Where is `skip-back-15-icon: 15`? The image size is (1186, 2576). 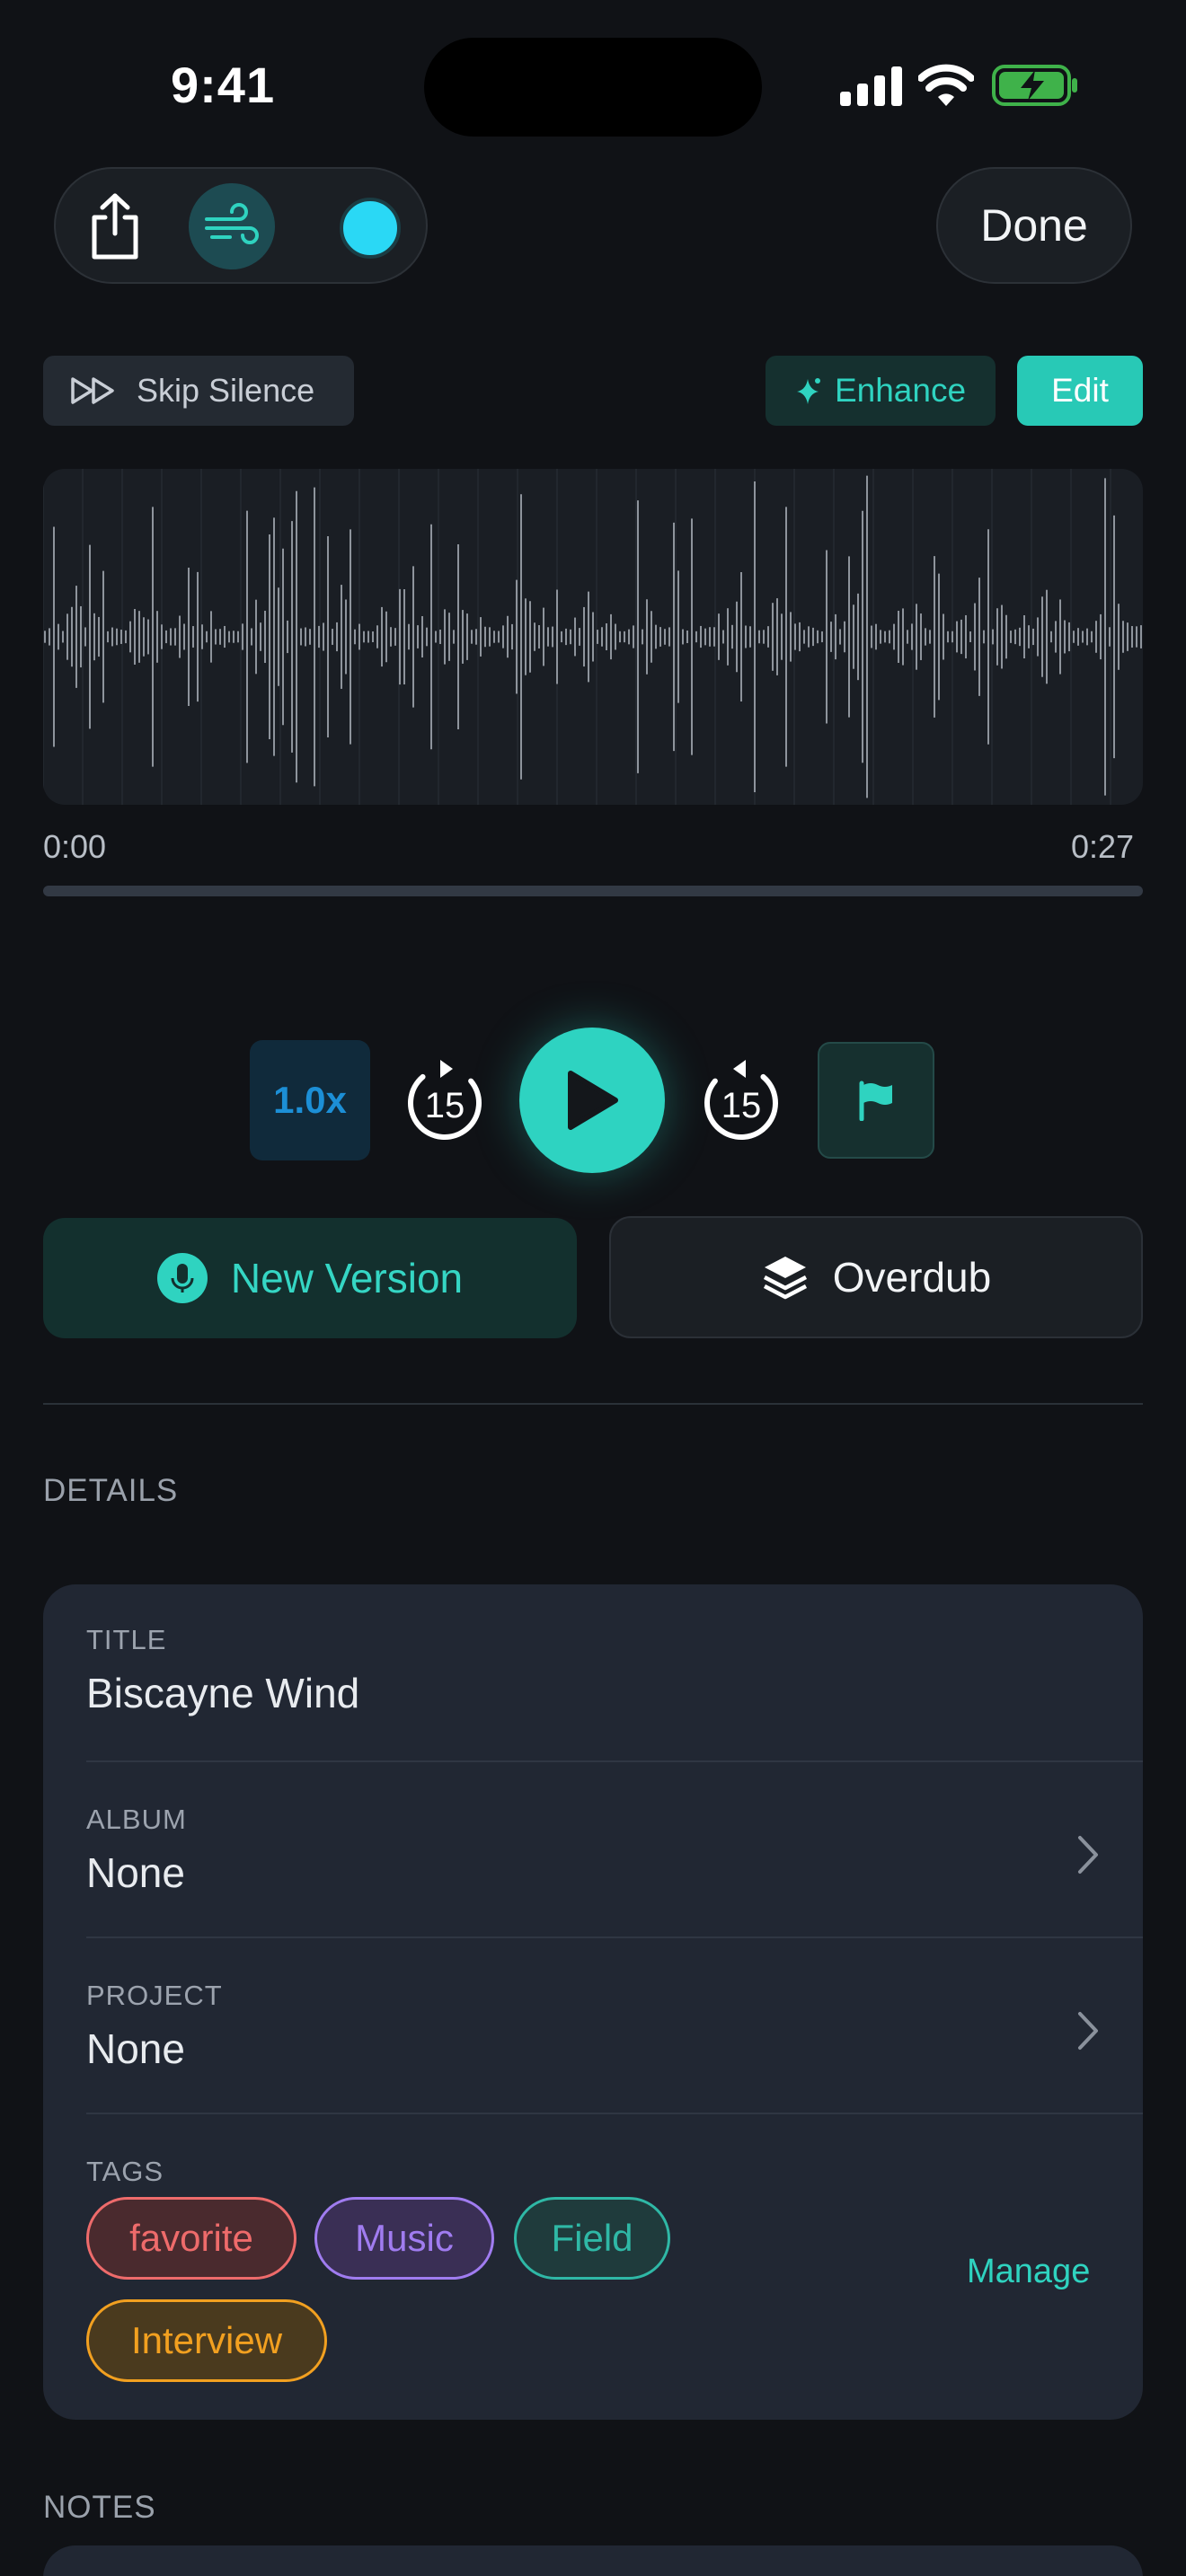
skip-back-15-icon: 15 is located at coordinates (445, 1100).